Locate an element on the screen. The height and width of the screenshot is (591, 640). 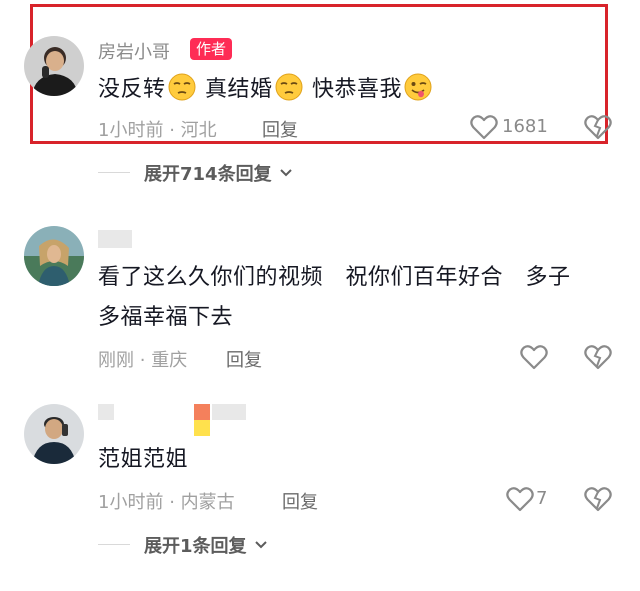
comment-text-segment: 没反转 is located at coordinates (132, 89).